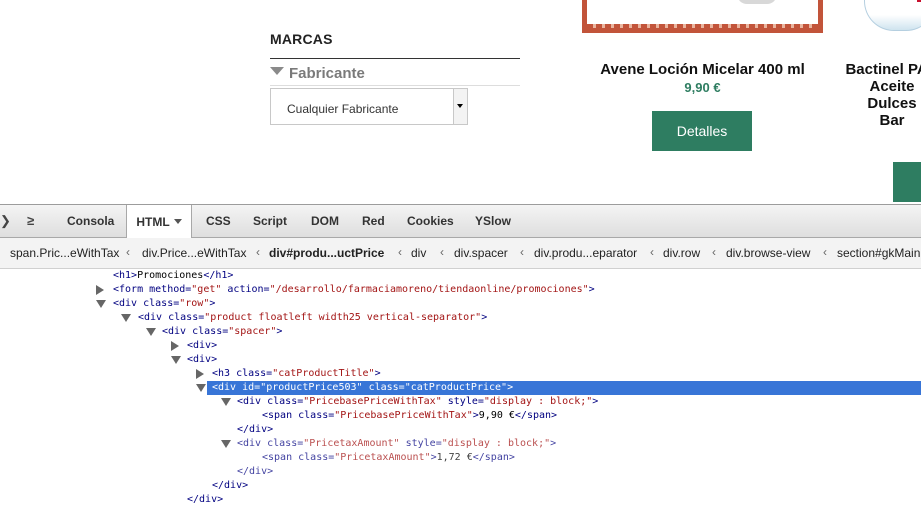 This screenshot has height=511, width=921. Describe the element at coordinates (296, 374) in the screenshot. I see `tree-node: <h3 class="catProductTitle">` at that location.